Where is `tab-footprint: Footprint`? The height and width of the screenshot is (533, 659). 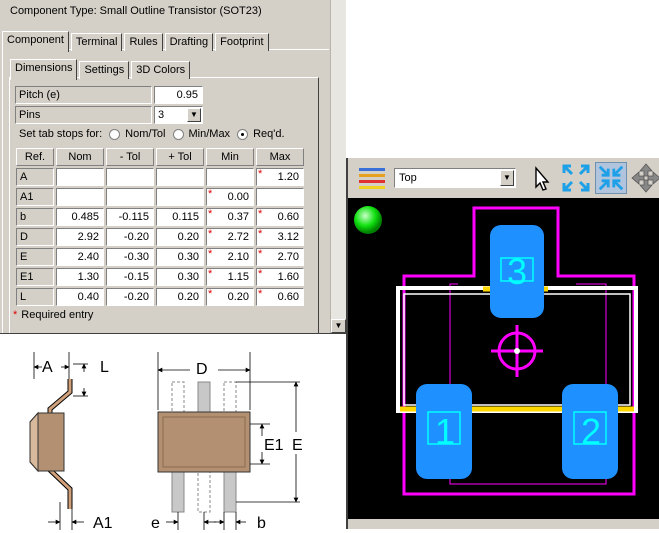 tab-footprint: Footprint is located at coordinates (242, 42).